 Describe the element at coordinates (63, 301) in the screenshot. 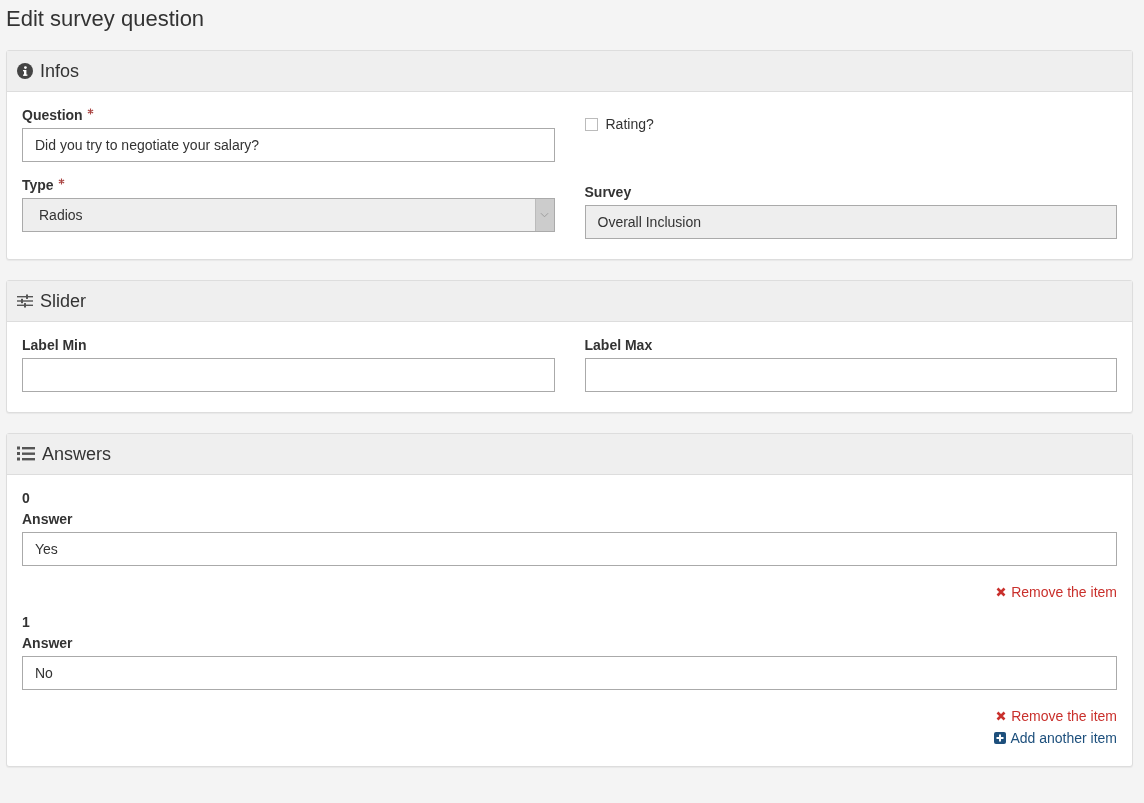

I see `panel-title: Slider` at that location.